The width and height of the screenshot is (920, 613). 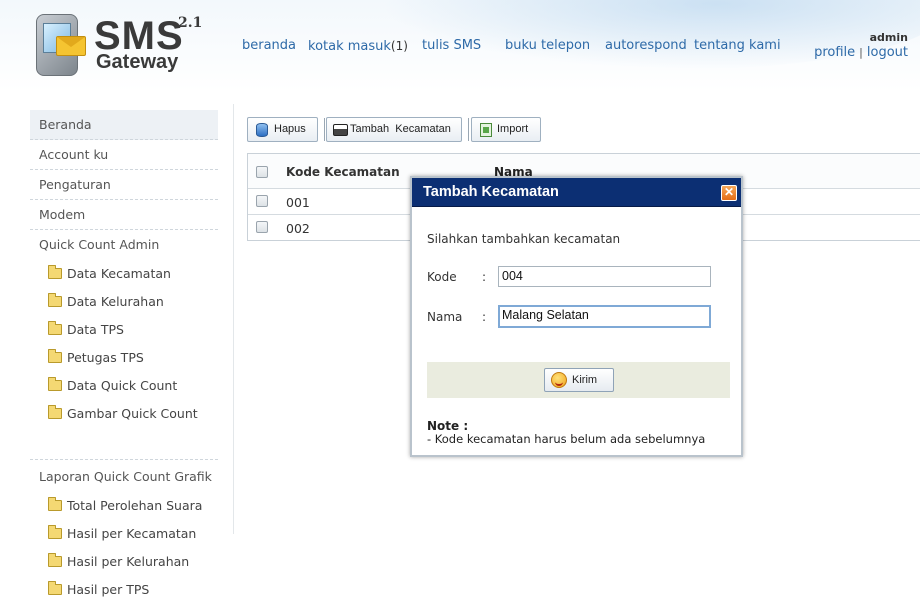 What do you see at coordinates (484, 317) in the screenshot?
I see `nama-colon: :` at bounding box center [484, 317].